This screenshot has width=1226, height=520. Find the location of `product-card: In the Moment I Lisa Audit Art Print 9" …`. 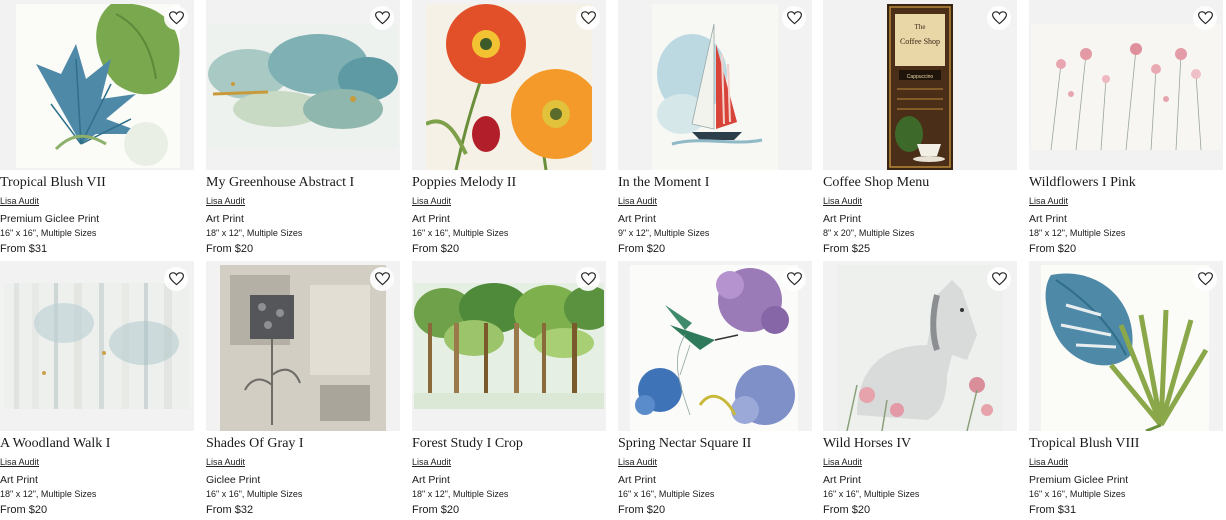

product-card: In the Moment I Lisa Audit Art Print 9" … is located at coordinates (715, 128).